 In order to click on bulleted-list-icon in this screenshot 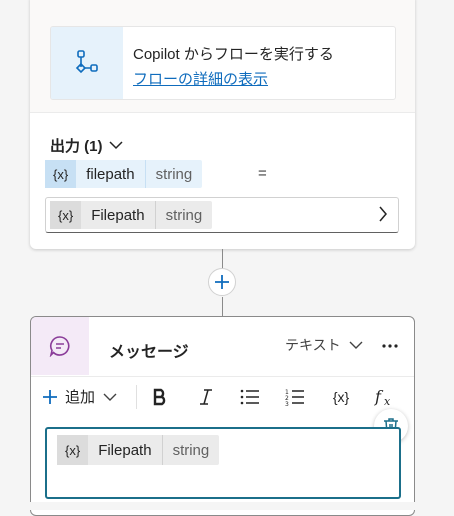, I will do `click(250, 397)`.